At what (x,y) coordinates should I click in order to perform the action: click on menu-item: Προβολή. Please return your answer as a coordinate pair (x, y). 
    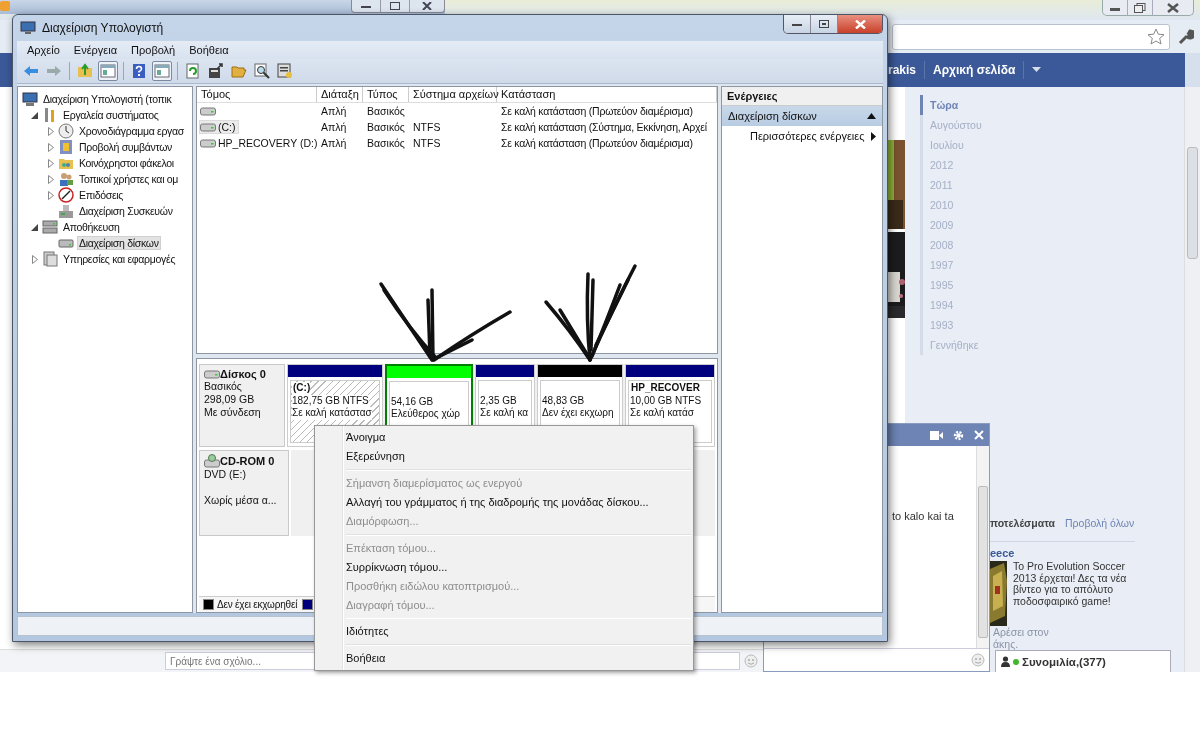
    Looking at the image, I should click on (153, 50).